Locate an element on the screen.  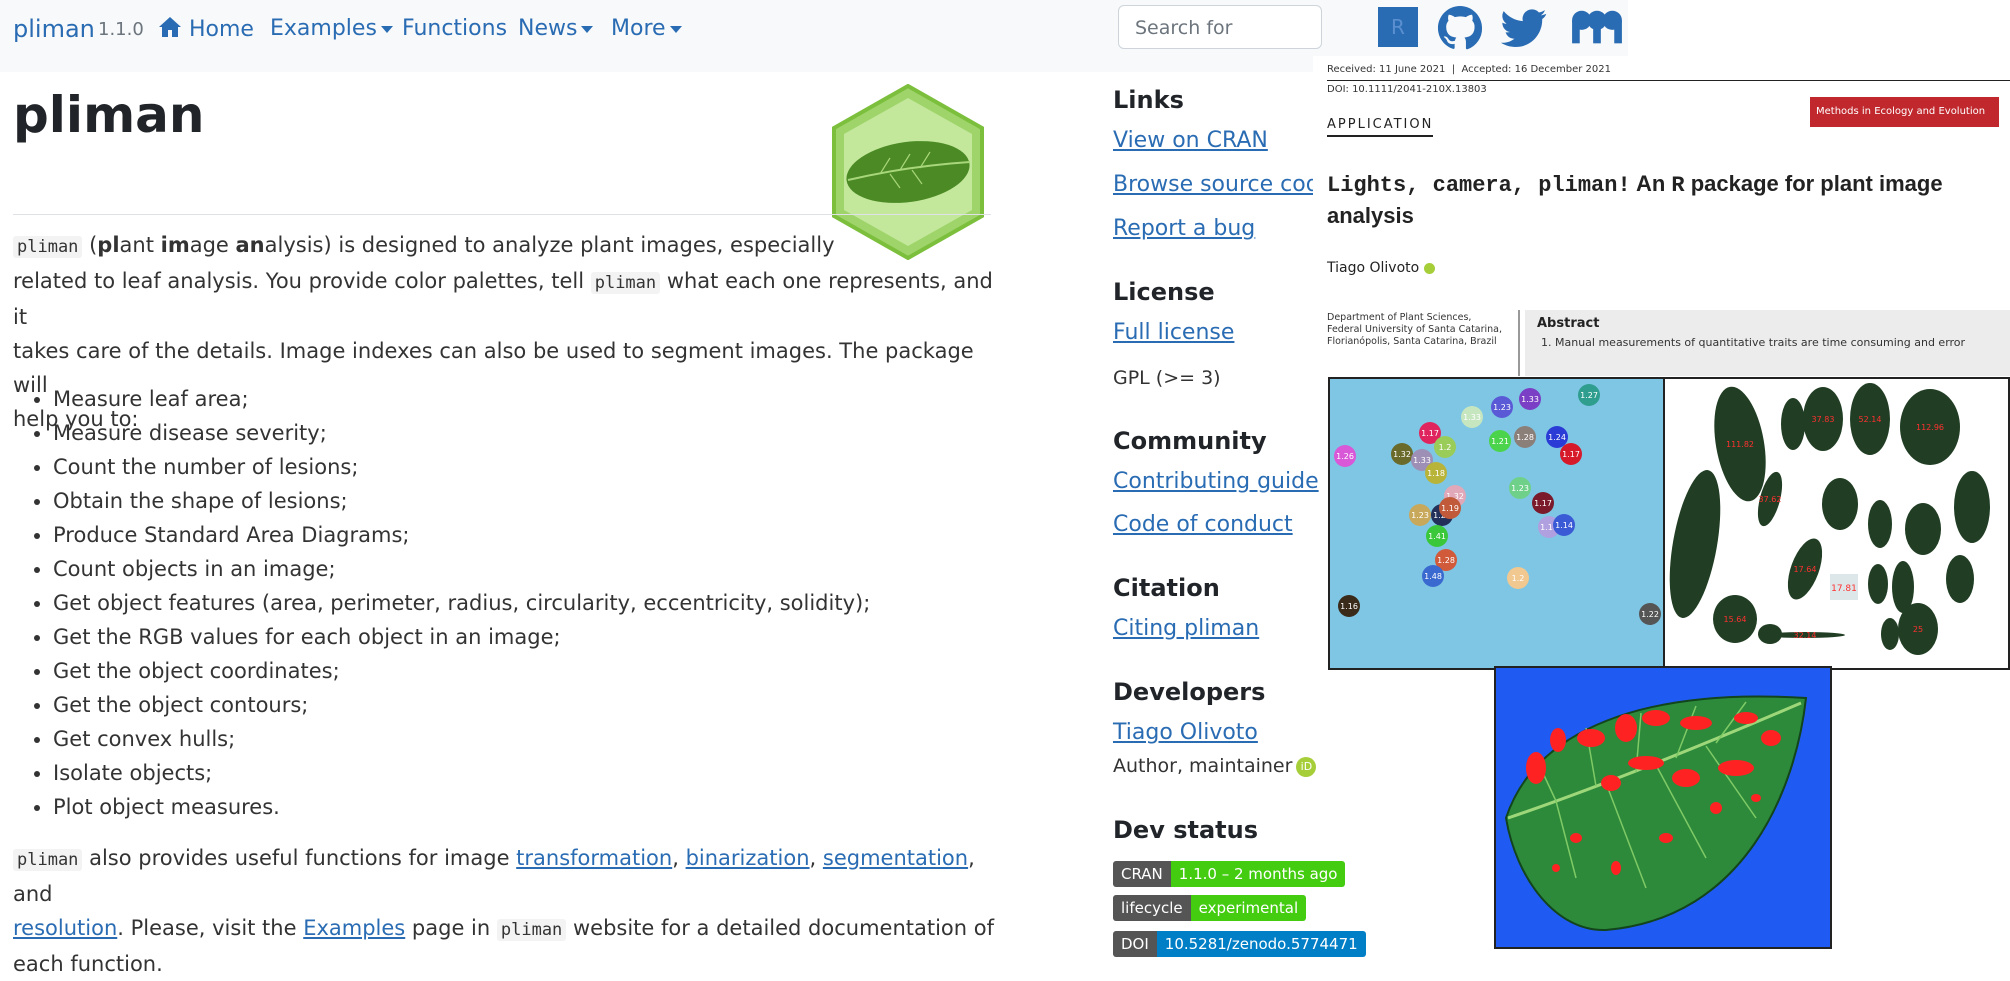
seed-label: 1.26 is located at coordinates (1345, 456).